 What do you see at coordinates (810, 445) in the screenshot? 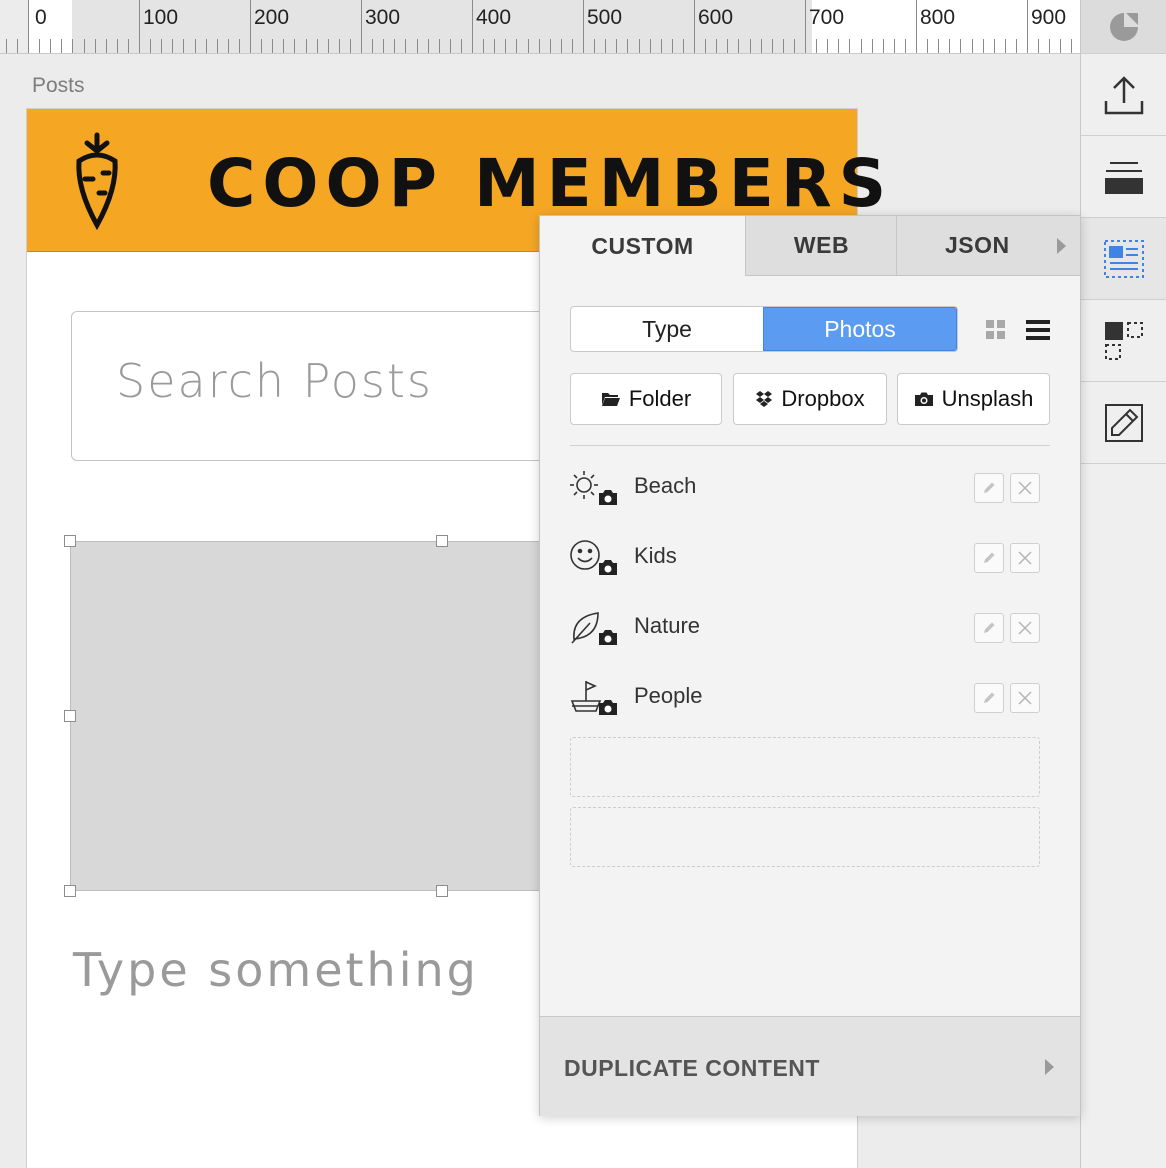
I see `divider` at bounding box center [810, 445].